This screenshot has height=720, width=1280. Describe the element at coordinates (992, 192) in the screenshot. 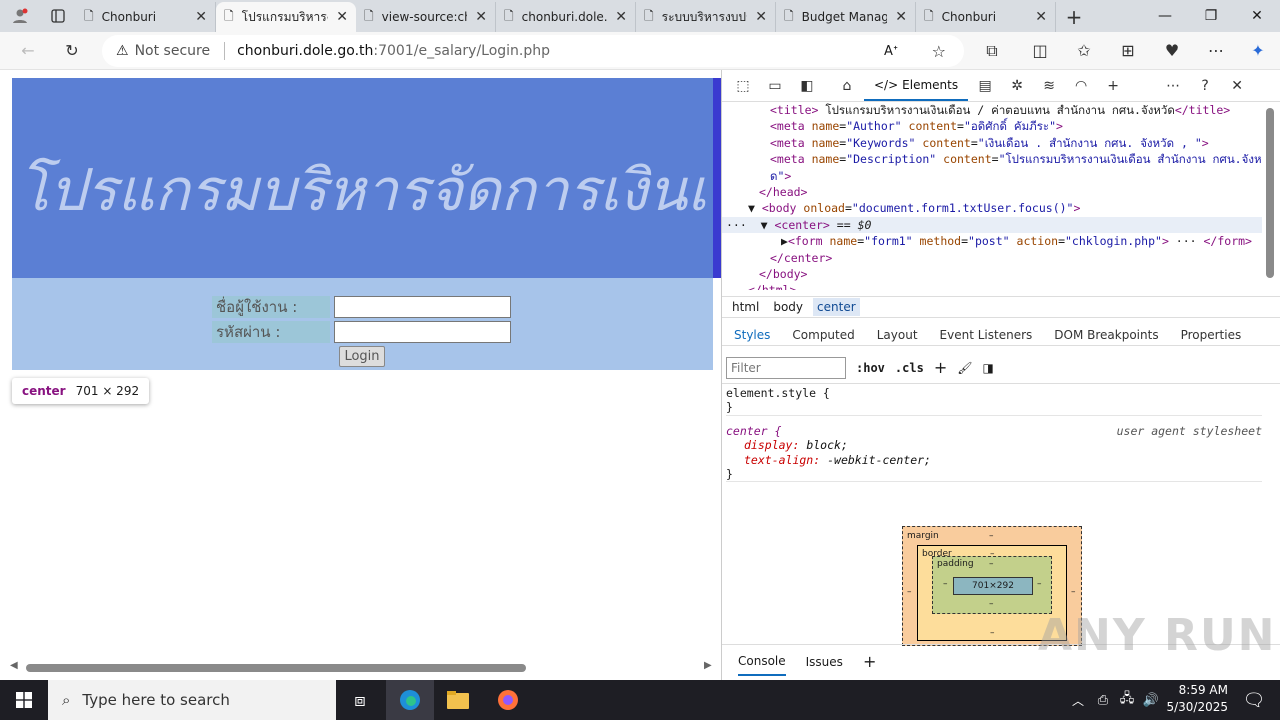

I see `dom-node-line: </head>` at that location.